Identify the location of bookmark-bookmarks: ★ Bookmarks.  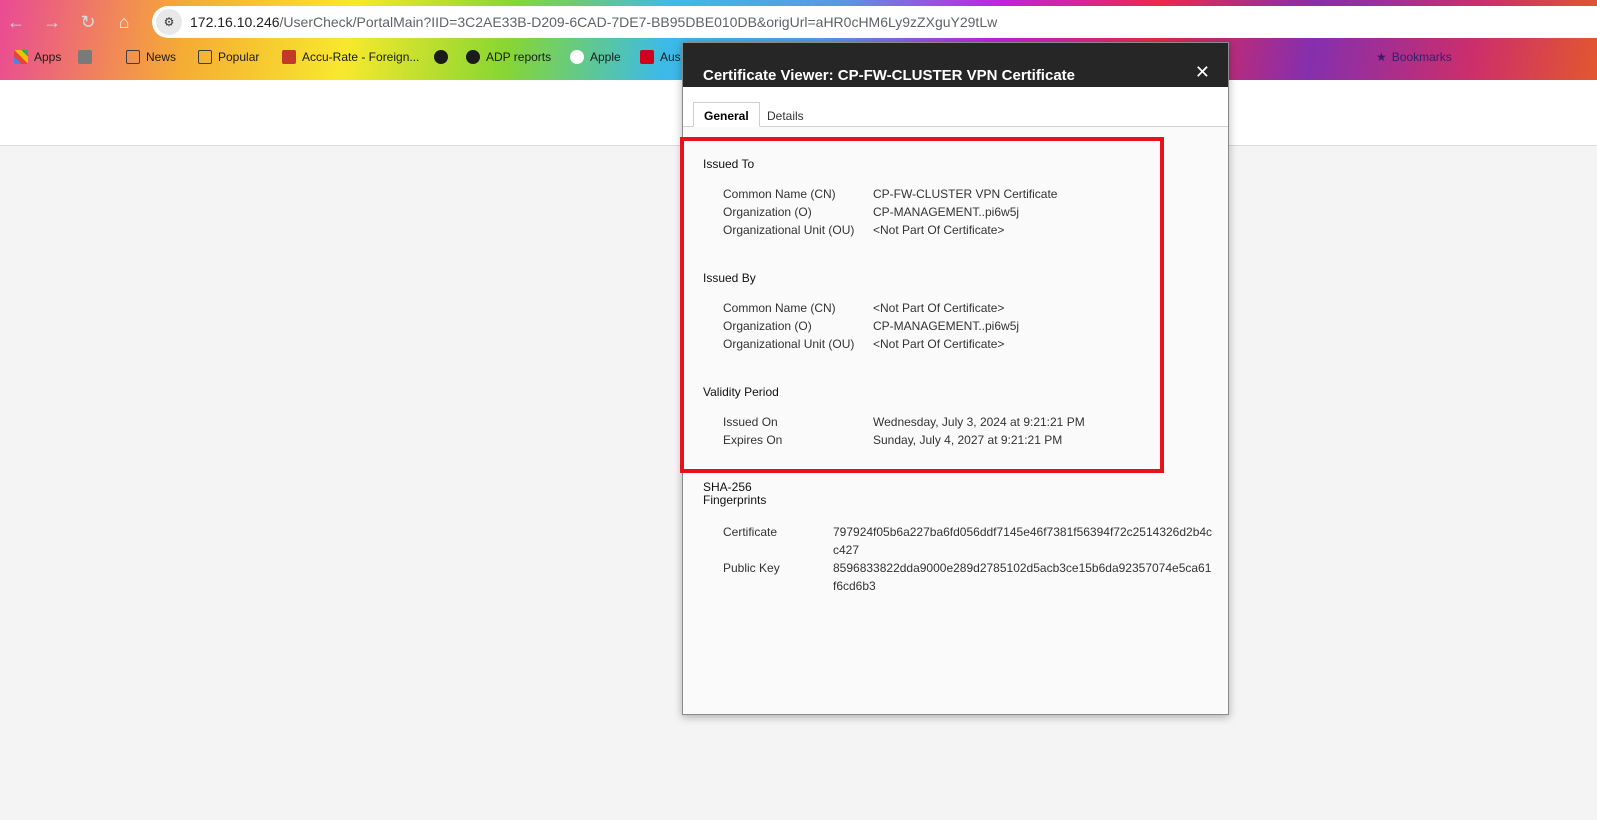
(1414, 57).